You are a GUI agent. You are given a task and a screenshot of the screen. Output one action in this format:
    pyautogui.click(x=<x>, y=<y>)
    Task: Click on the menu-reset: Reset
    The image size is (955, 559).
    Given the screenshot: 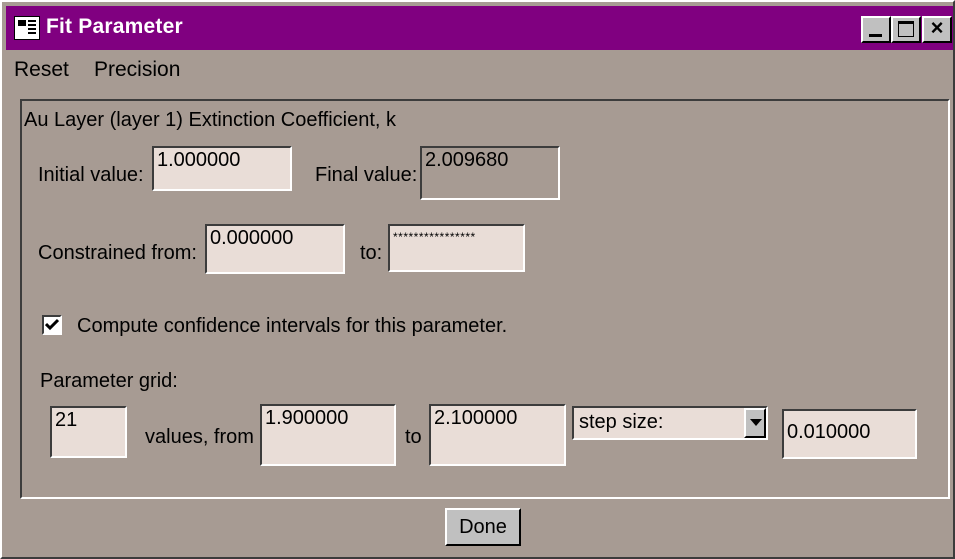 What is the action you would take?
    pyautogui.click(x=41, y=70)
    